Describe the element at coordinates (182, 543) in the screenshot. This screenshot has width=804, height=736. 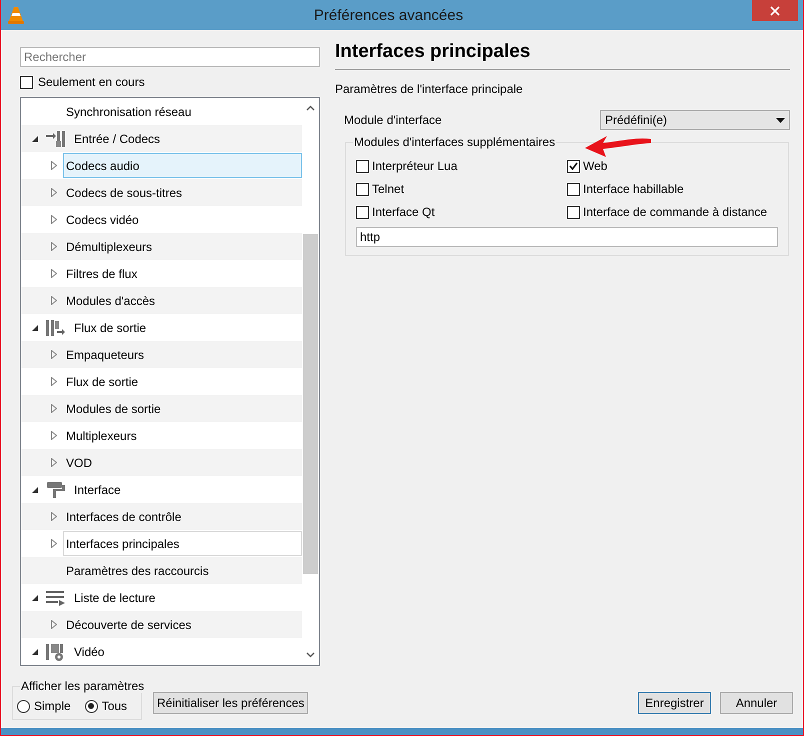
I see `tree-item: Interfaces principales` at that location.